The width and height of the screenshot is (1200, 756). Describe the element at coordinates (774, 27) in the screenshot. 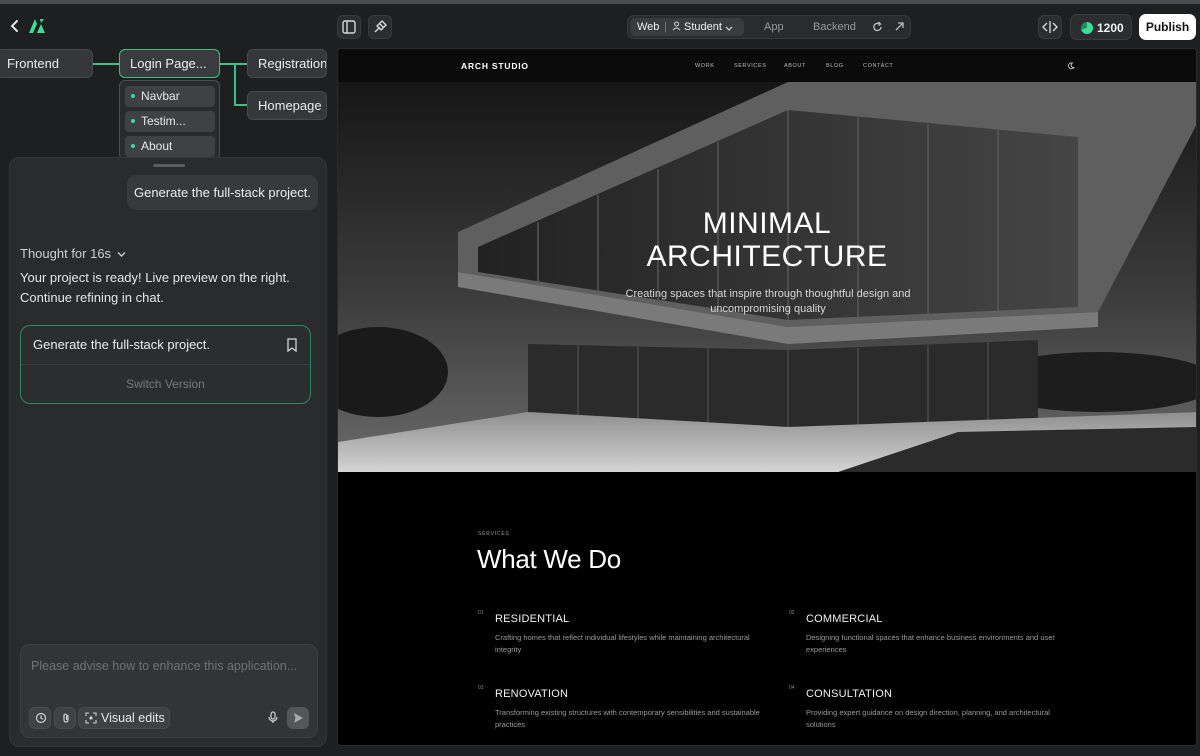

I see `view-app-tab: App` at that location.